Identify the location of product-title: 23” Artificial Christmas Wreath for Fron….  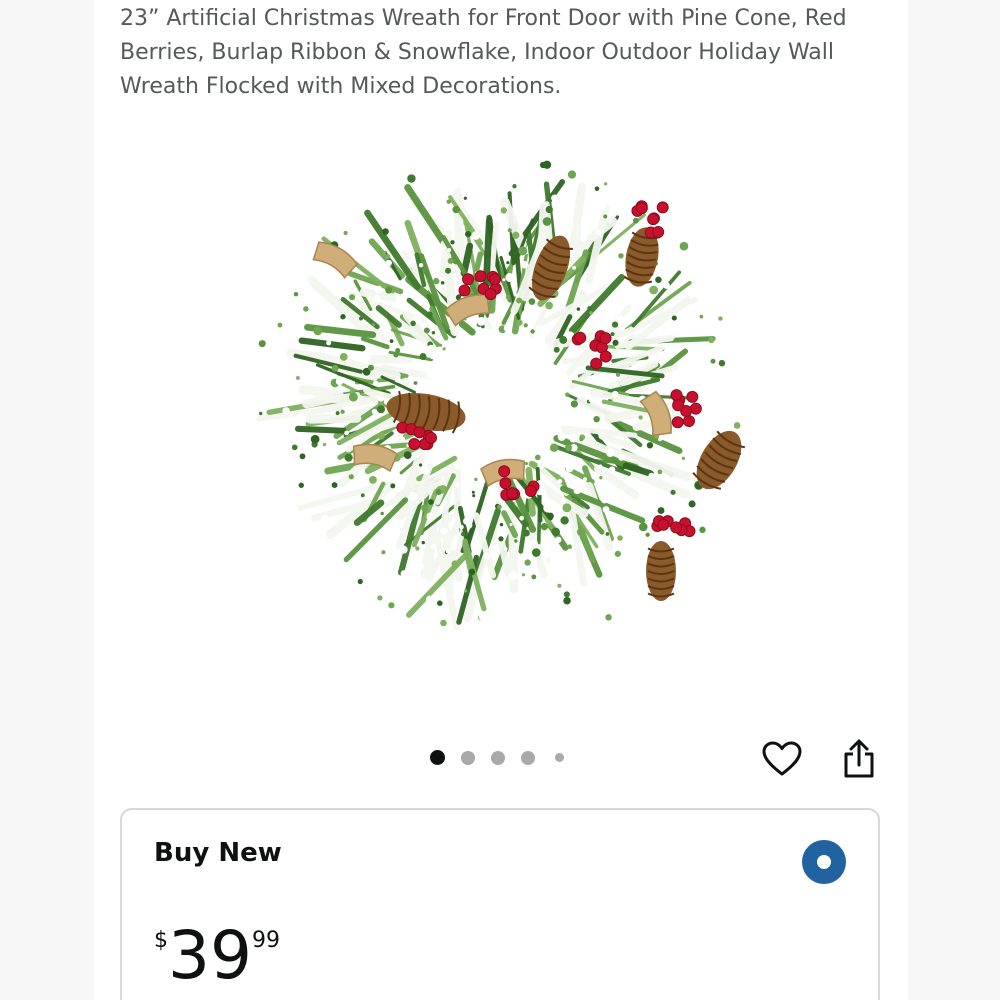
(483, 52).